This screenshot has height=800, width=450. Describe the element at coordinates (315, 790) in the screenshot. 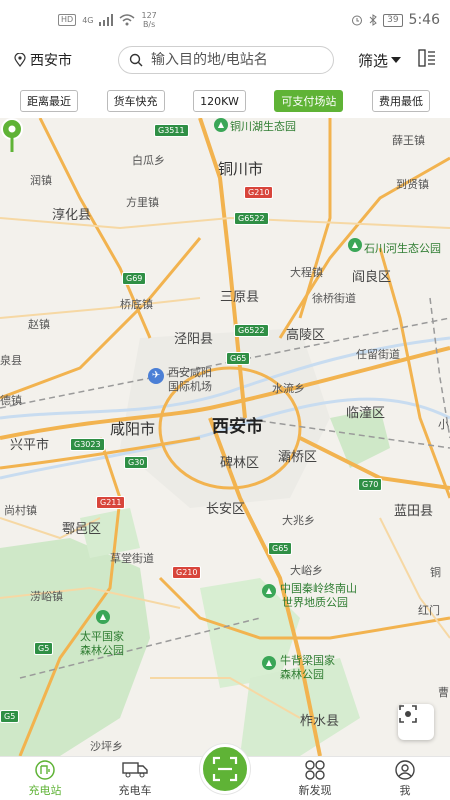

I see `nav-label: 新发现` at that location.